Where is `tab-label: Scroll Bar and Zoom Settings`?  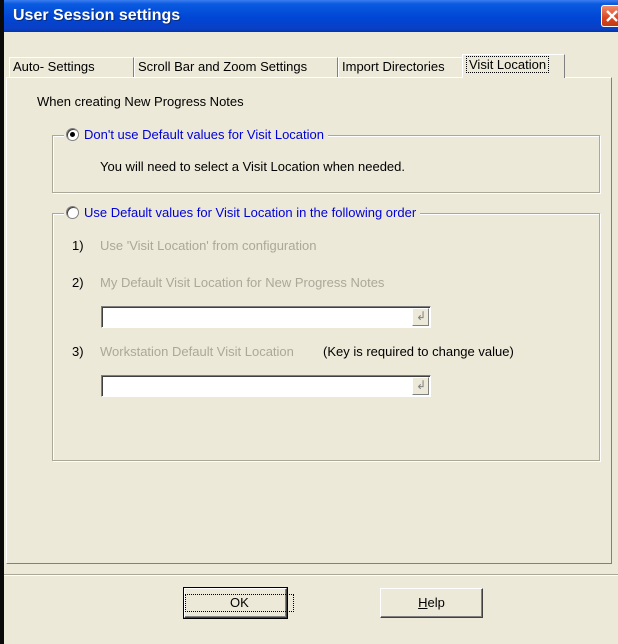
tab-label: Scroll Bar and Zoom Settings is located at coordinates (223, 66).